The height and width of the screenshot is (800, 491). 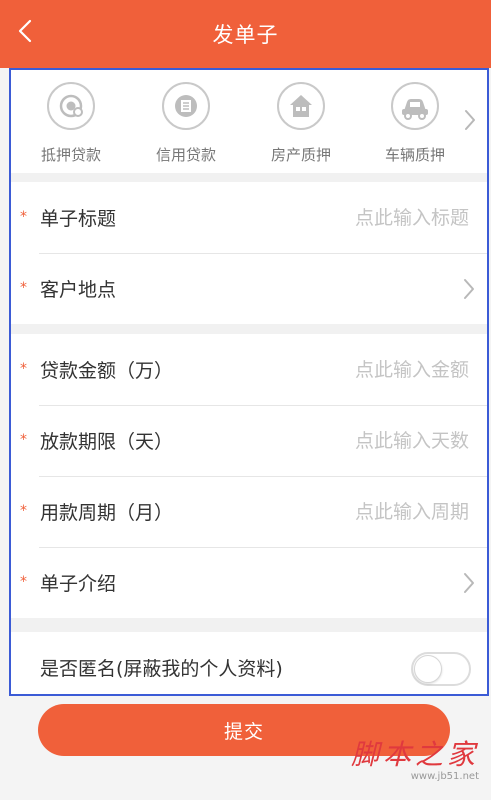 What do you see at coordinates (161, 669) in the screenshot?
I see `anonymous-label: 是否匿名(屏蔽我的个人资料)` at bounding box center [161, 669].